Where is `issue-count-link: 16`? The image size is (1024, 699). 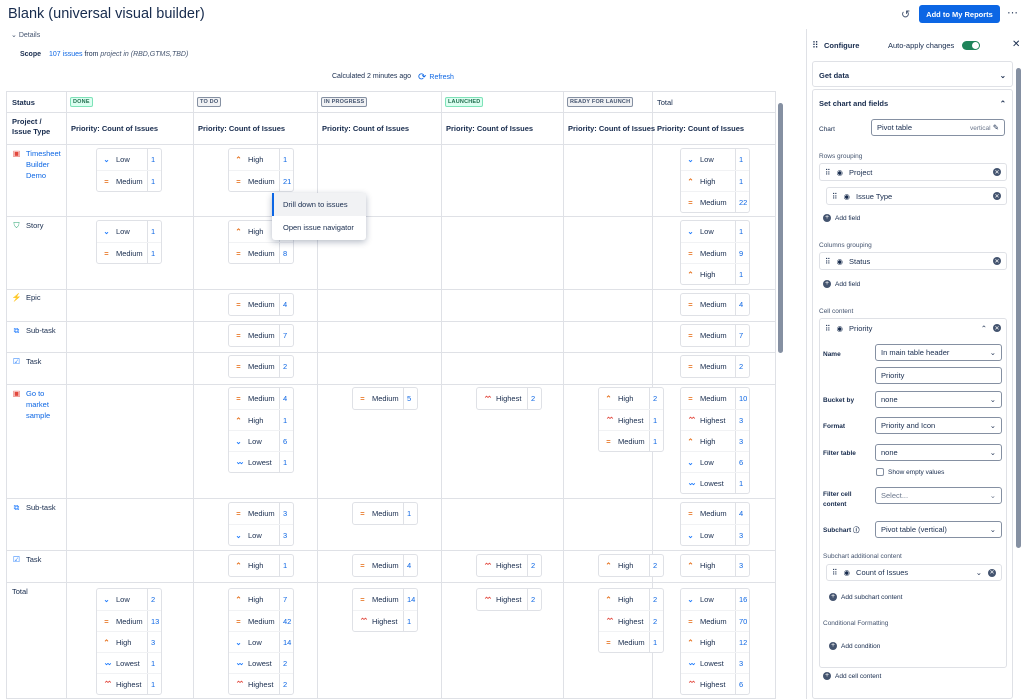 issue-count-link: 16 is located at coordinates (742, 599).